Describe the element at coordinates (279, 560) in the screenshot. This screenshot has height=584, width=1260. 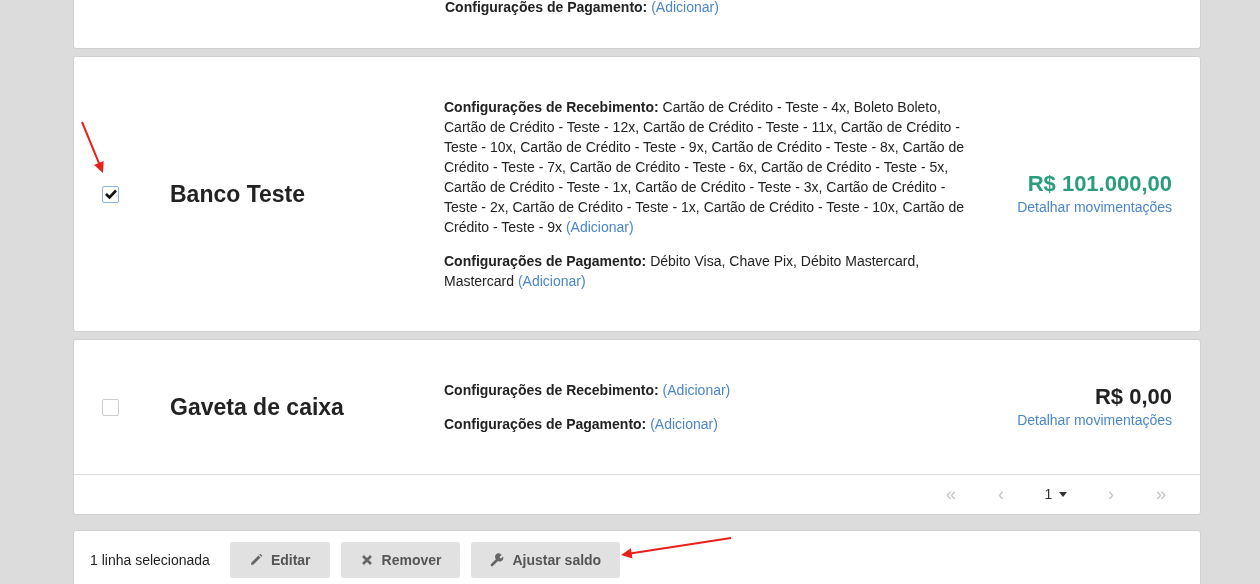
I see `edit-button: Editar` at that location.